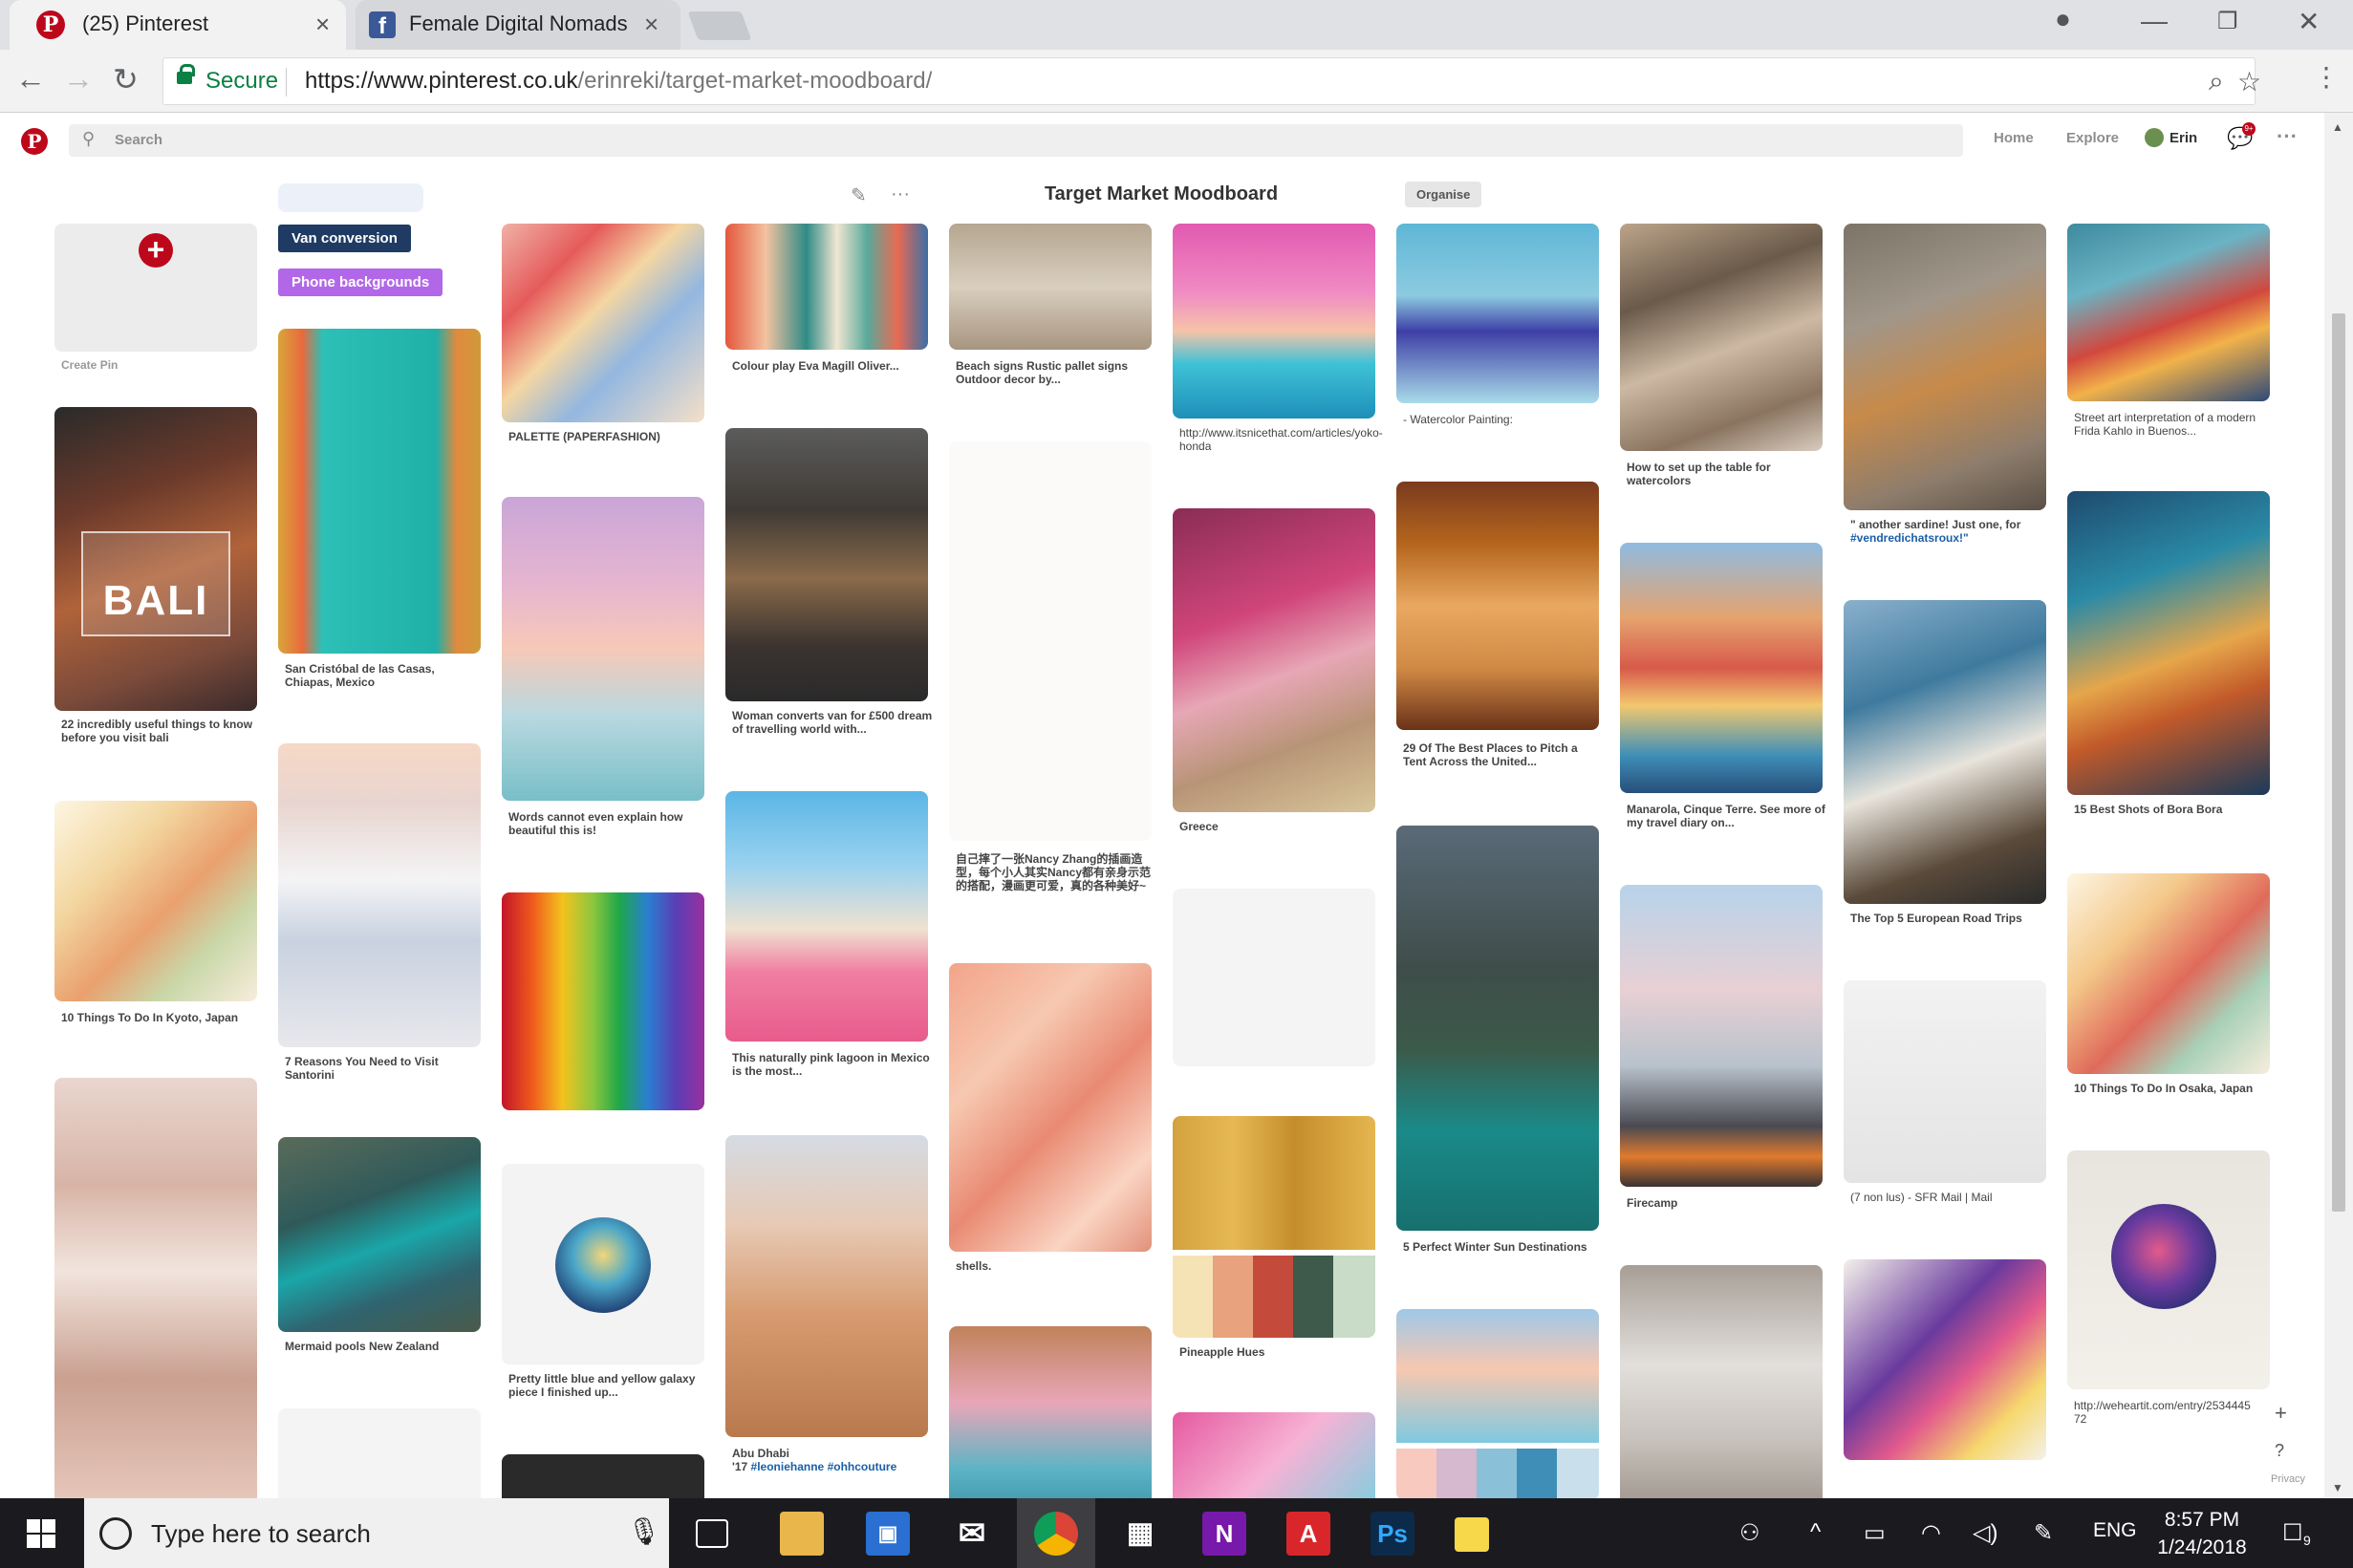 This screenshot has width=2353, height=1568. I want to click on forward-icon: →, so click(78, 79).